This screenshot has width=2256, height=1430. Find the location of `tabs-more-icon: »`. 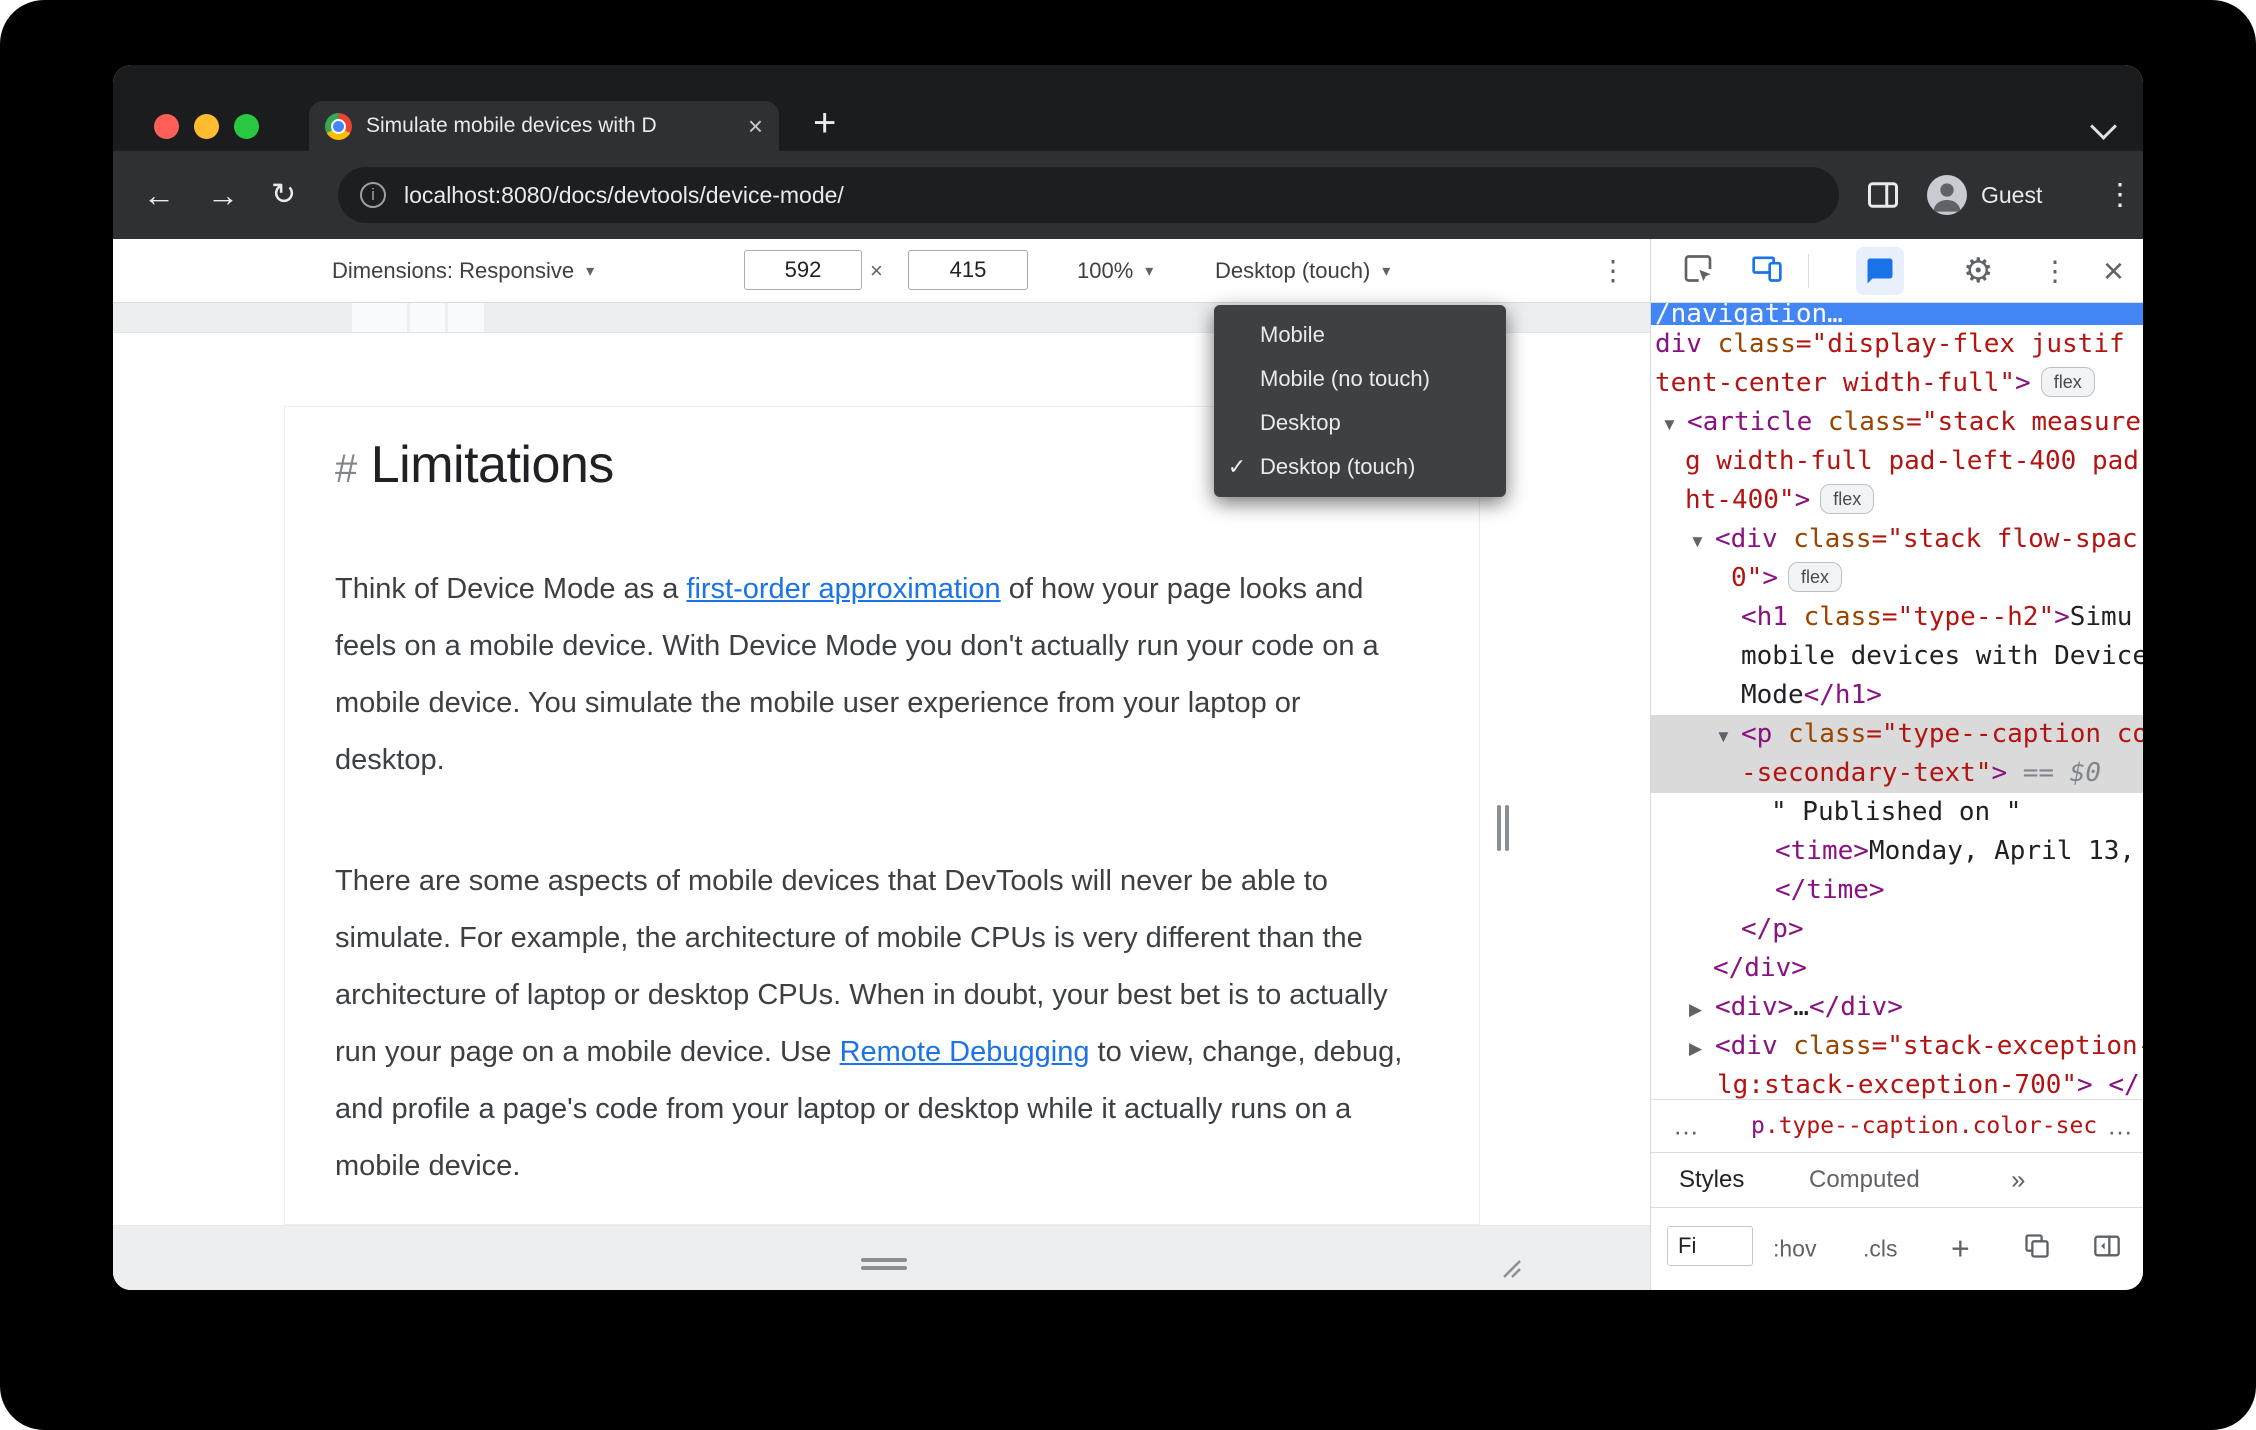

tabs-more-icon: » is located at coordinates (2018, 1180).